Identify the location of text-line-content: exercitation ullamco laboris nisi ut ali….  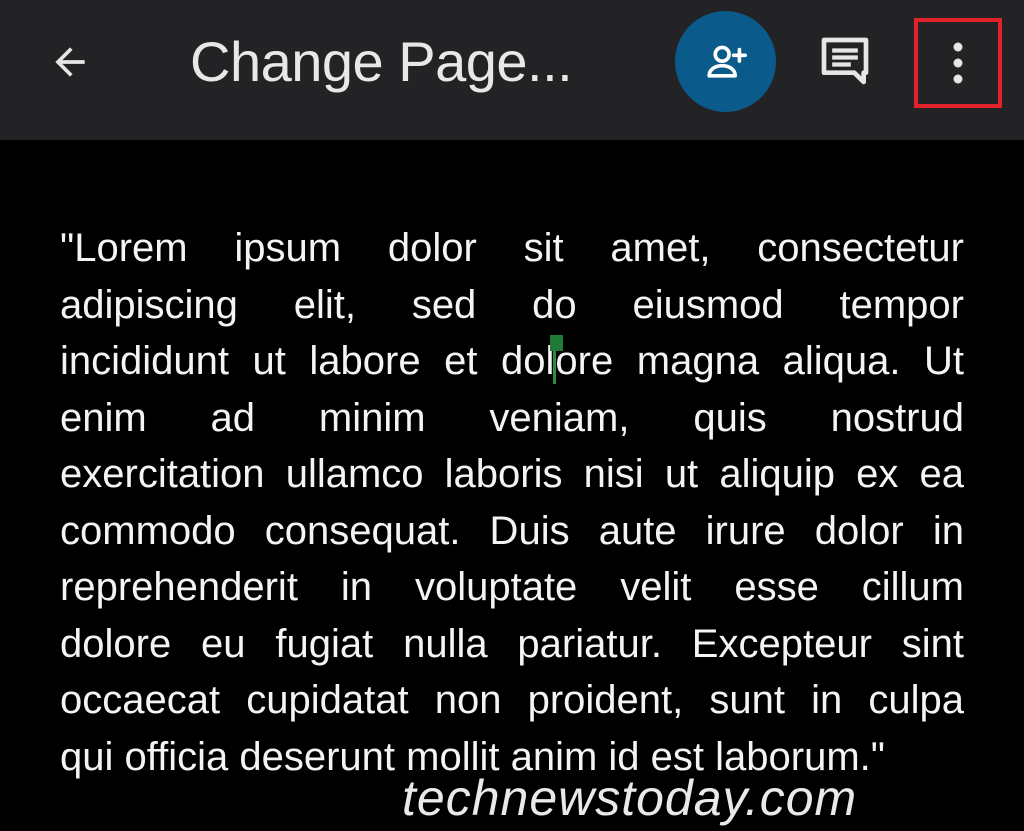
(512, 474).